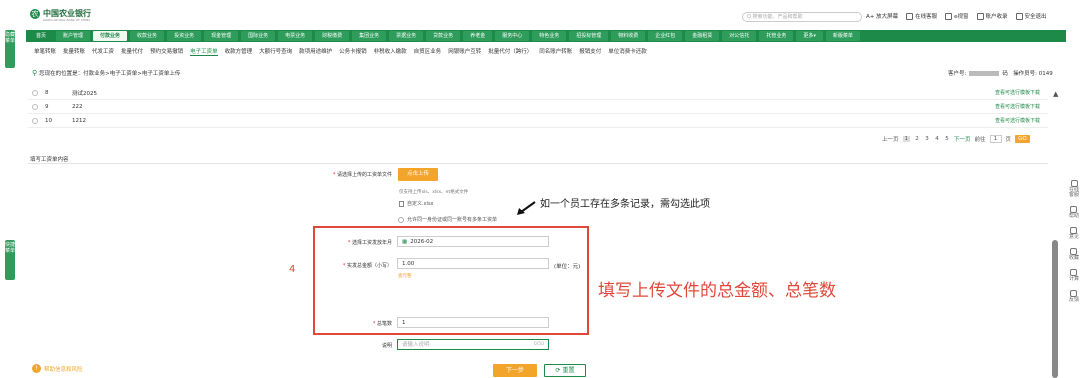 Image resolution: width=1080 pixels, height=378 pixels. What do you see at coordinates (204, 51) in the screenshot?
I see `subnav-item: 电子工资单` at bounding box center [204, 51].